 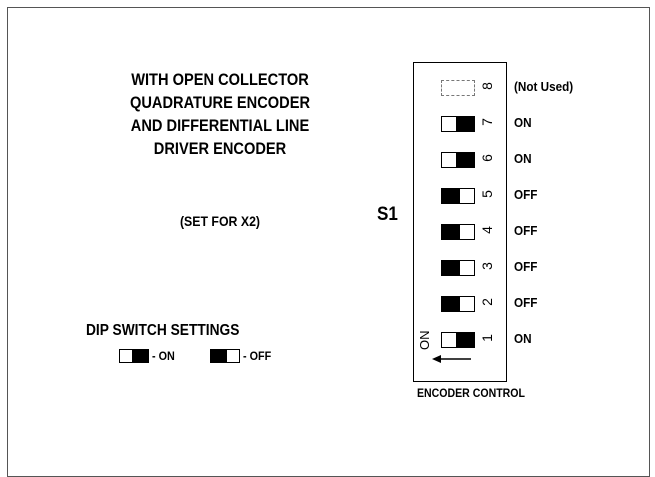 I want to click on legend-off-switch-icon, so click(x=225, y=356).